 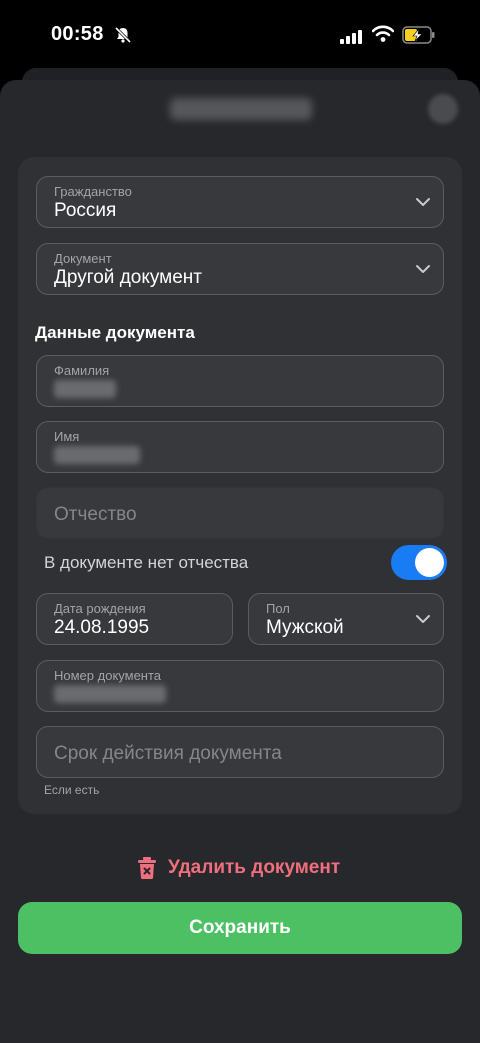 I want to click on status-bar: 00:58, so click(x=240, y=35).